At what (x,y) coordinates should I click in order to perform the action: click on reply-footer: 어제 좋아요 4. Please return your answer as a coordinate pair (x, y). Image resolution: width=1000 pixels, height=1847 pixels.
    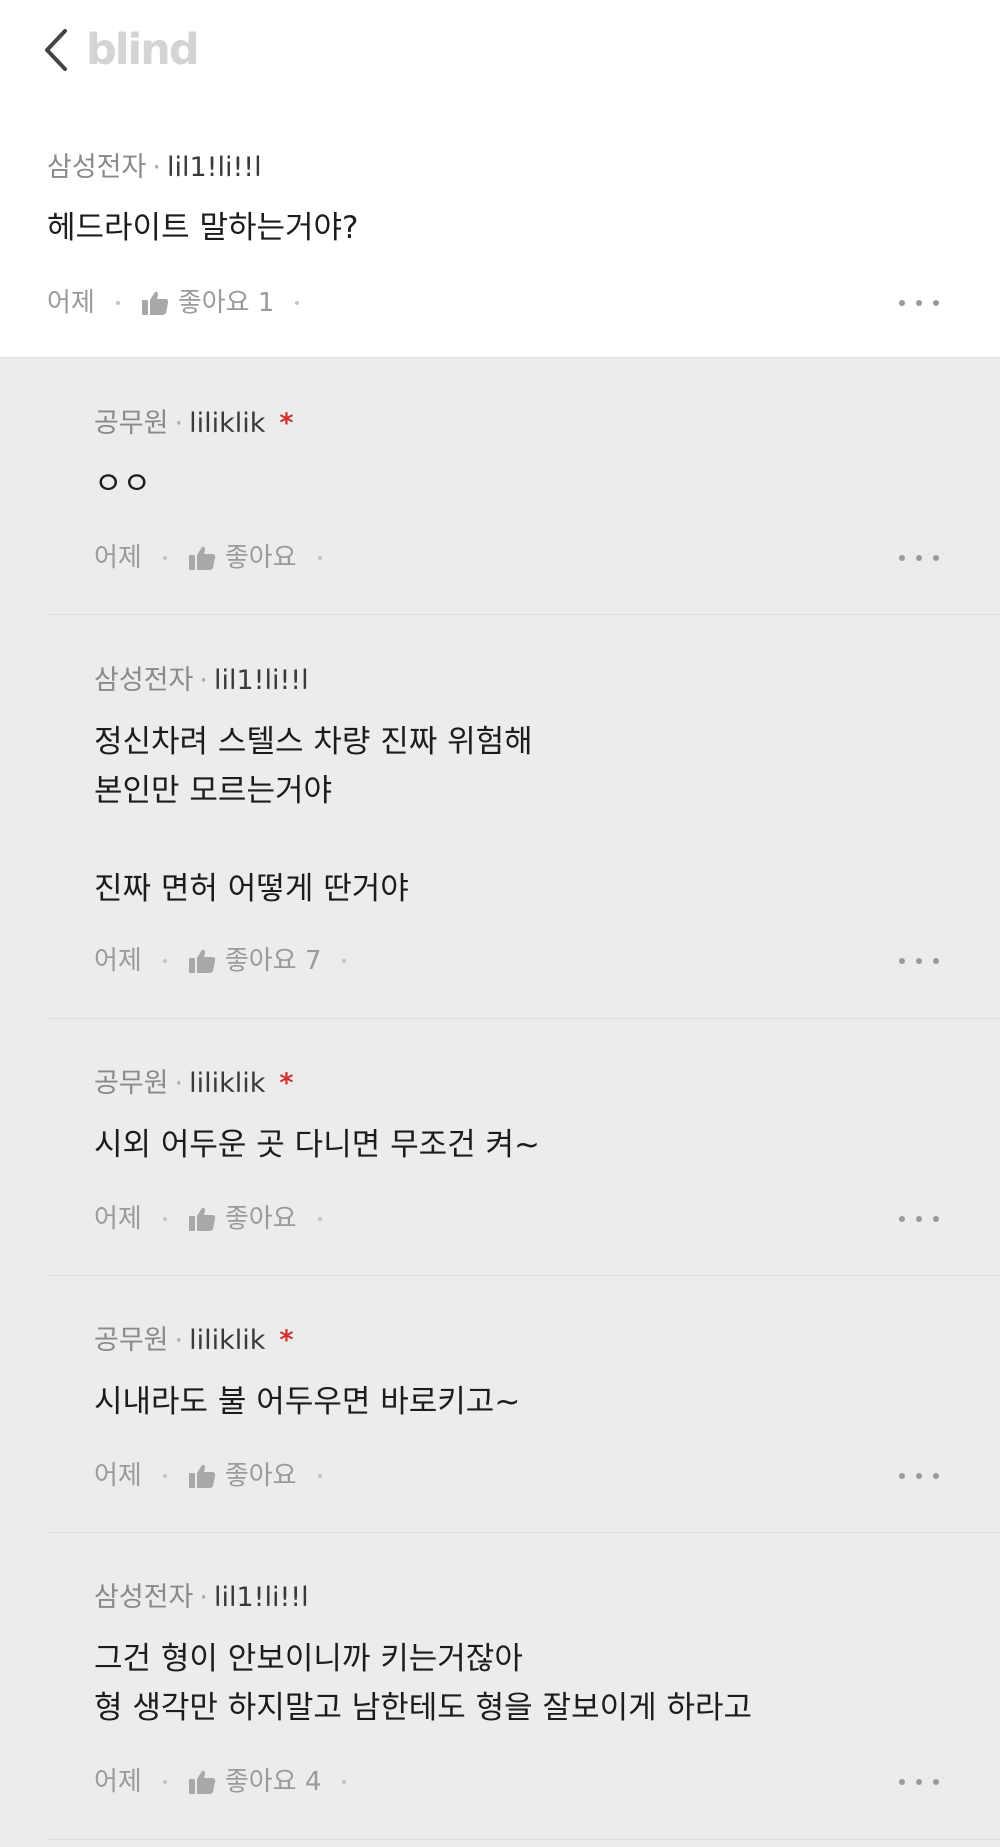
    Looking at the image, I should click on (230, 1782).